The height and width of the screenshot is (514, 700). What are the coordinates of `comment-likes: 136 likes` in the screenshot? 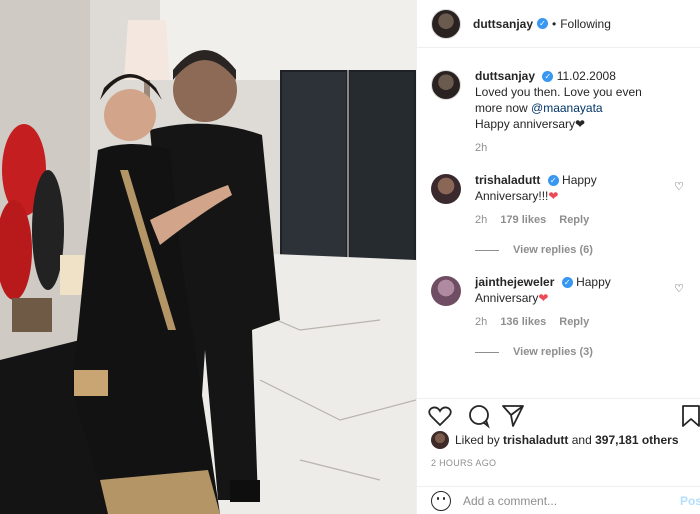 It's located at (523, 322).